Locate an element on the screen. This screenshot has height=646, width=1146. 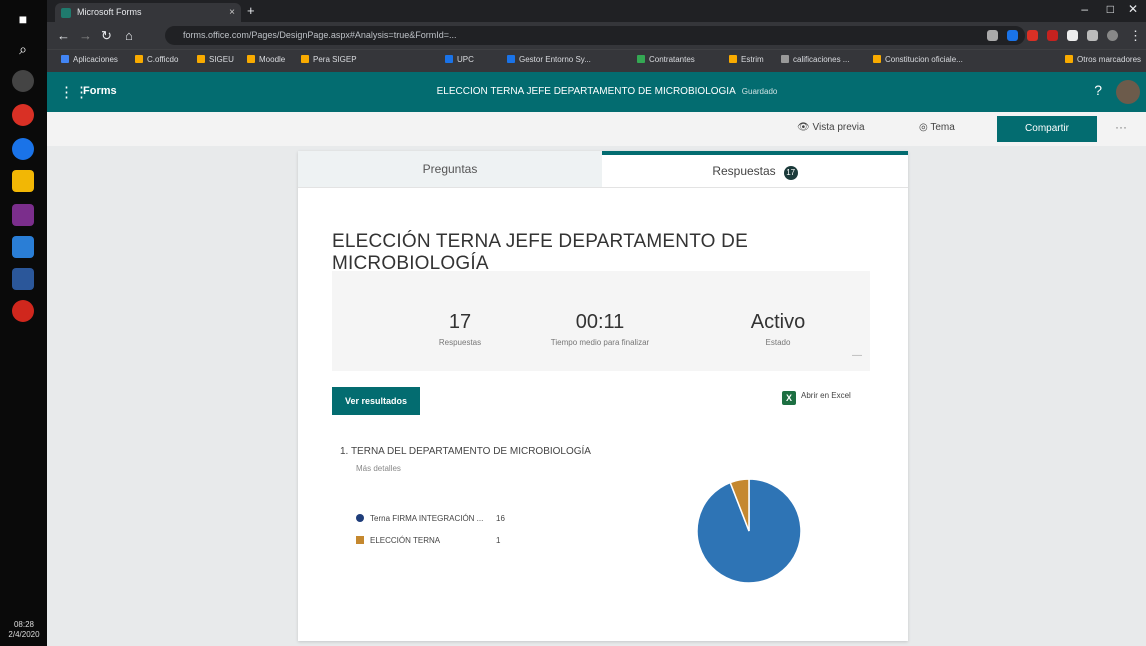
stat-status: Activo Estado is located at coordinates (778, 329).